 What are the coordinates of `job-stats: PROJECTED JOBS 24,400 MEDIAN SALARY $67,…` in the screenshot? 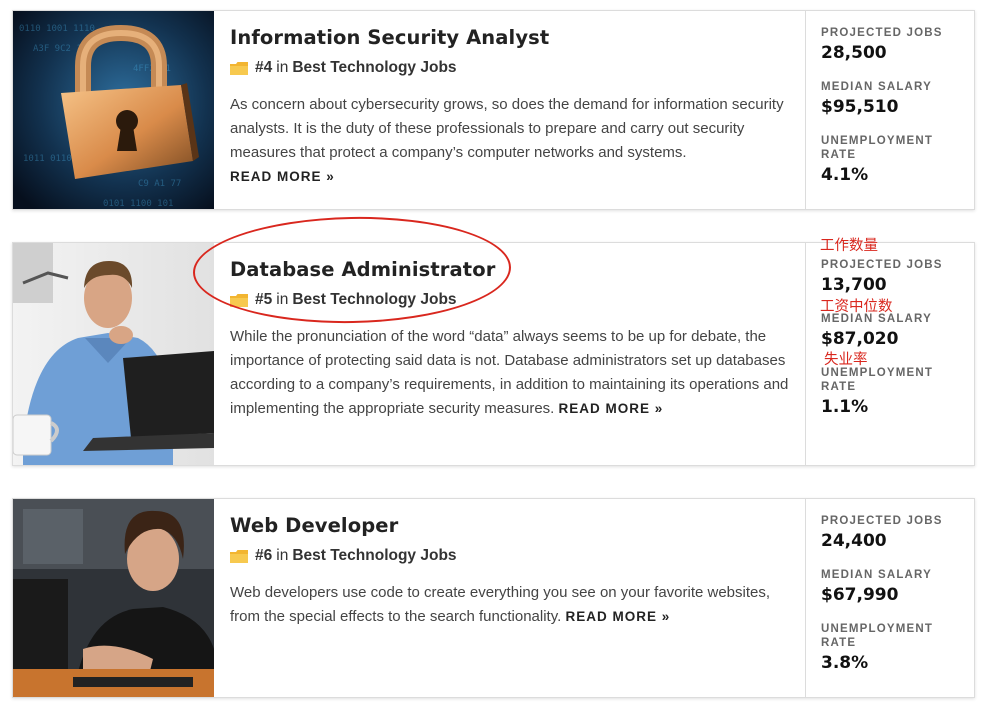 It's located at (890, 598).